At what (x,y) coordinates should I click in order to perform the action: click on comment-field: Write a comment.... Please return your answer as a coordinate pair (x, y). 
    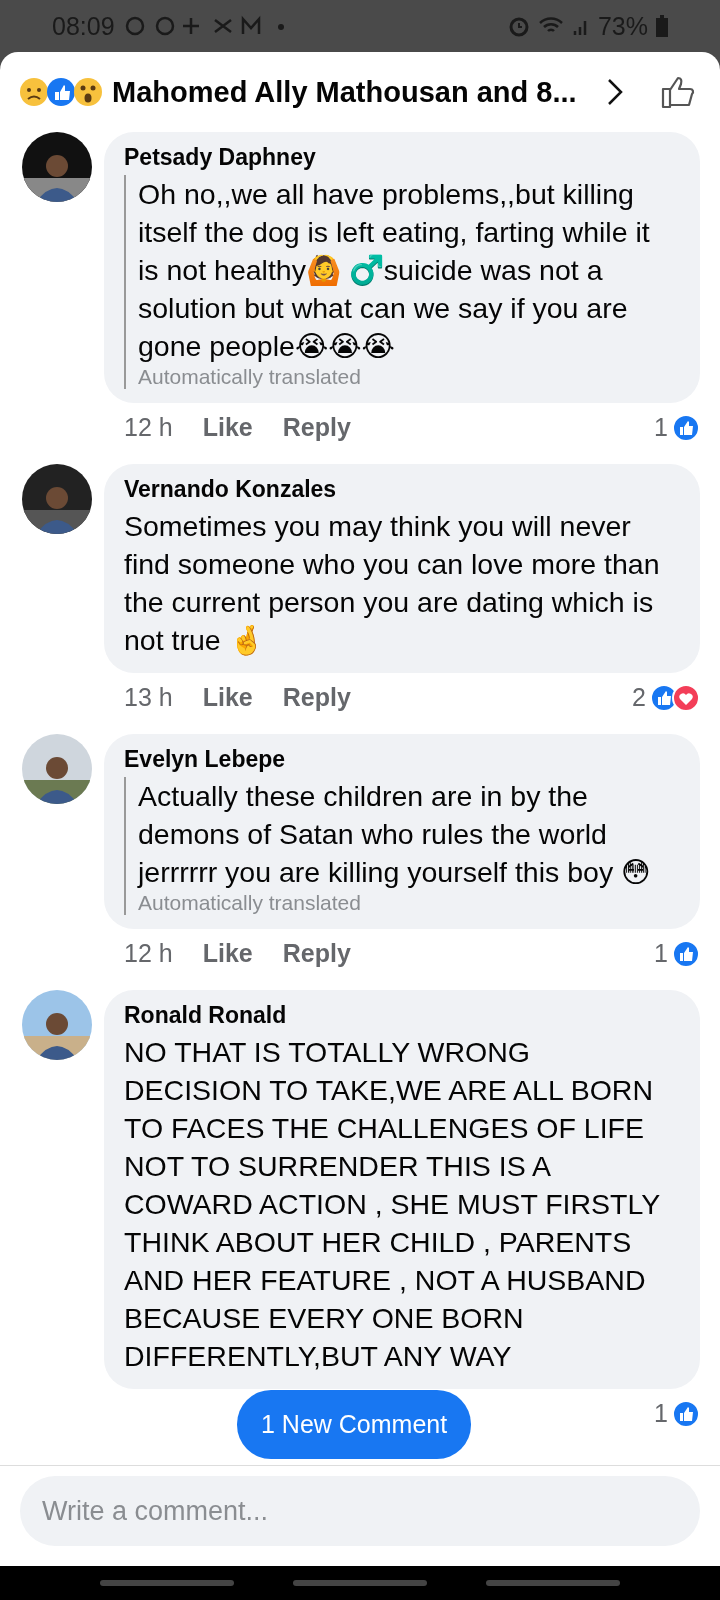
    Looking at the image, I should click on (360, 1511).